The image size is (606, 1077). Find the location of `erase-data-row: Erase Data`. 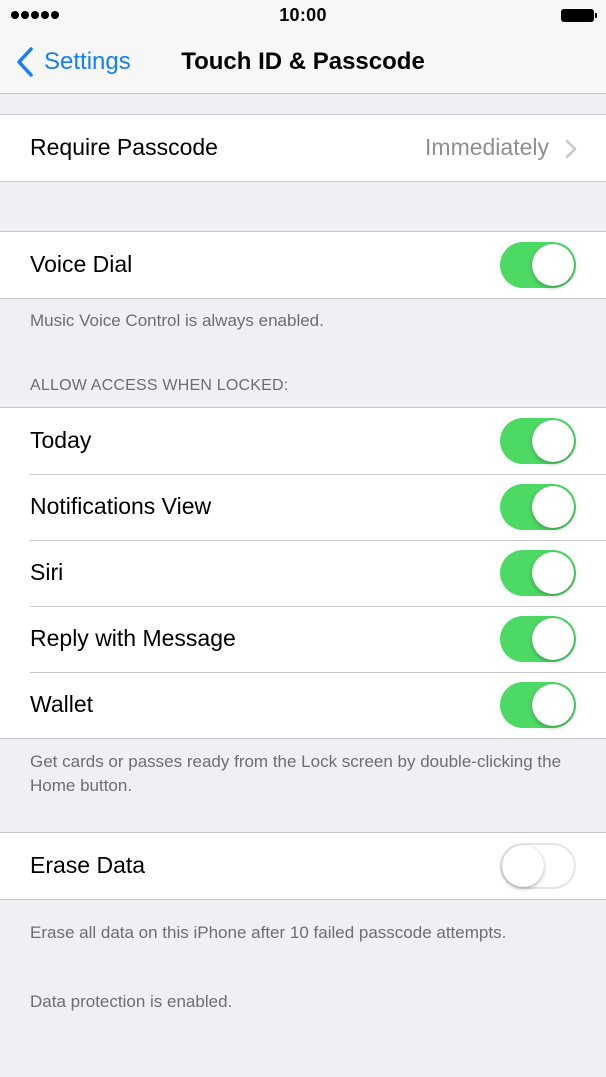

erase-data-row: Erase Data is located at coordinates (303, 866).